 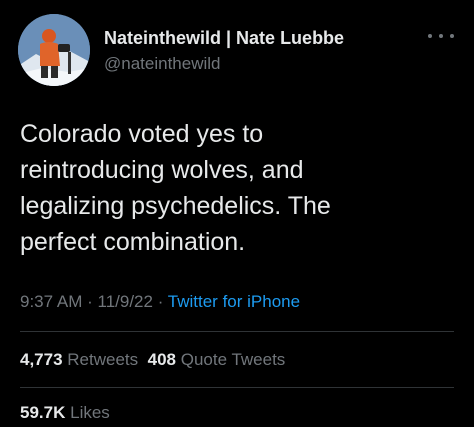 I want to click on quote-tweets-label: Quote Tweets, so click(x=233, y=359).